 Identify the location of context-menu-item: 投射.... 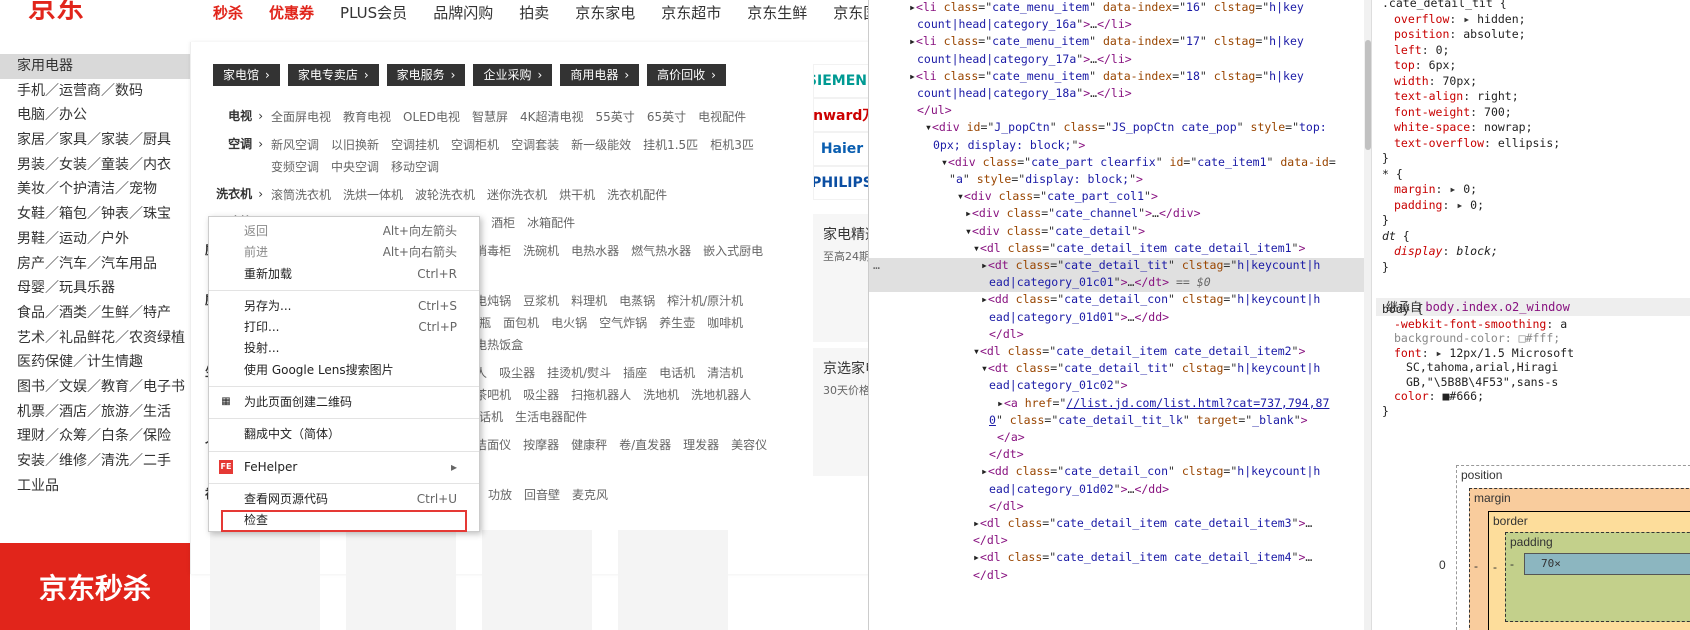
(344, 348).